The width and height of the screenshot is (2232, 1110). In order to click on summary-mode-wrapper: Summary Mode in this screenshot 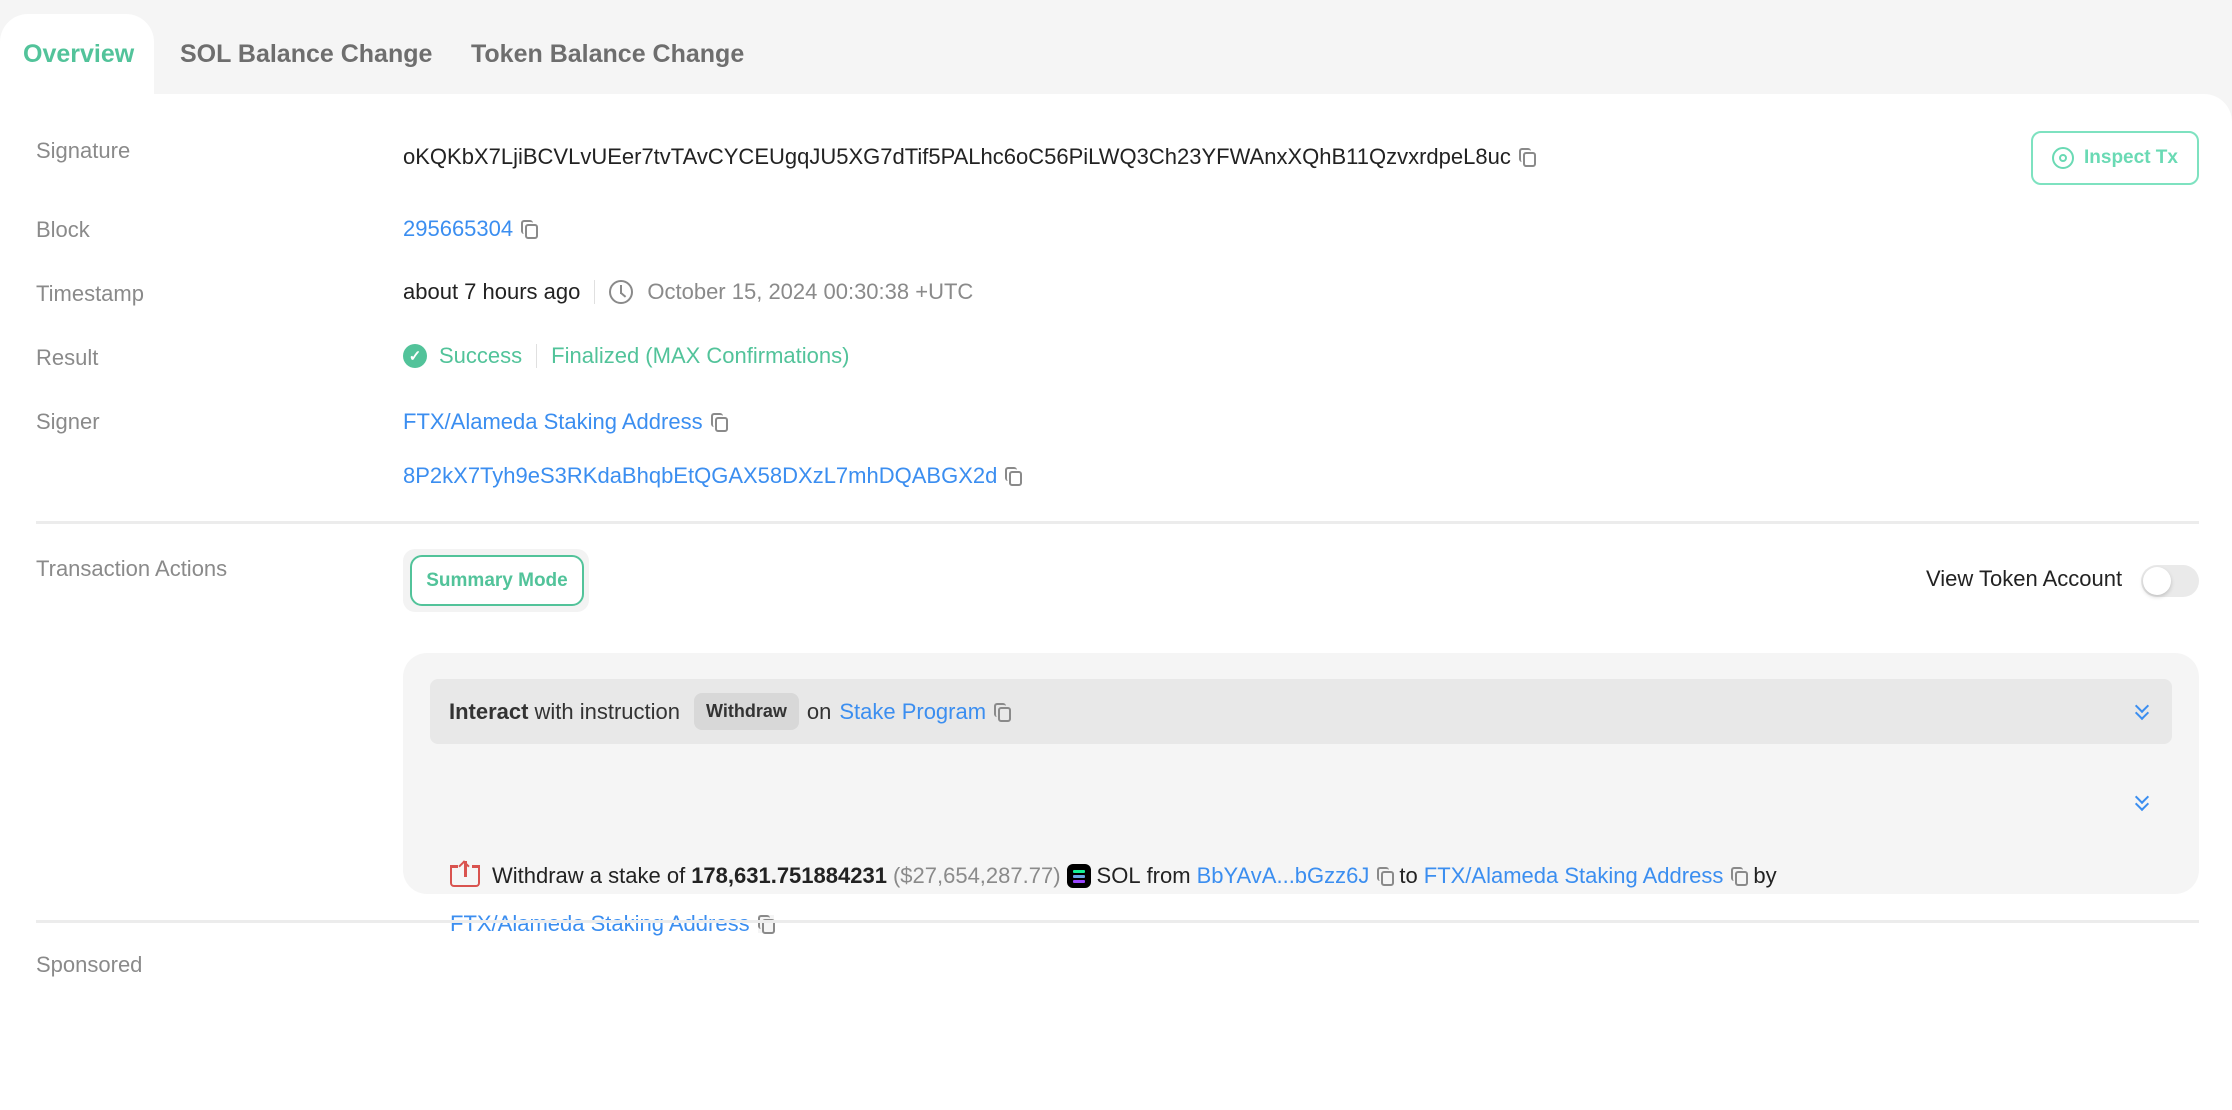, I will do `click(496, 580)`.